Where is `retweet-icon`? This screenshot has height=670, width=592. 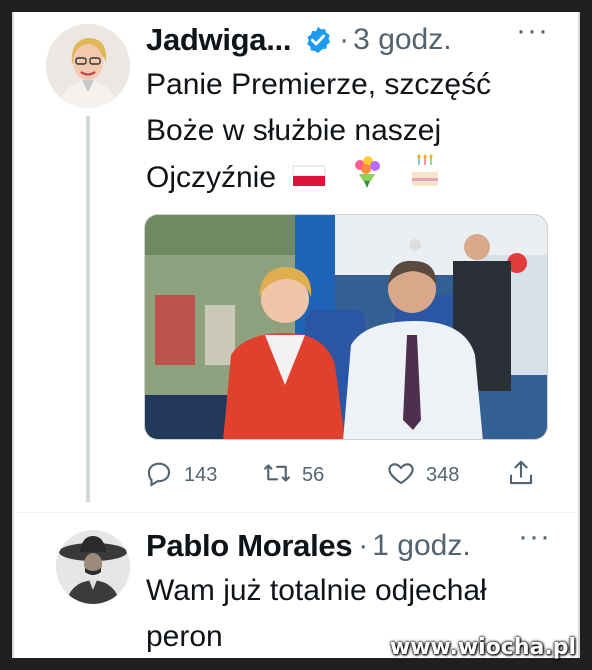 retweet-icon is located at coordinates (277, 475).